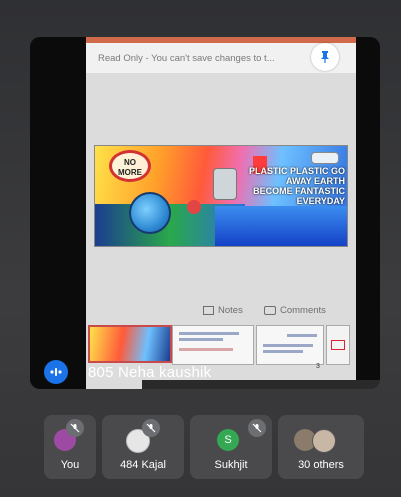  Describe the element at coordinates (325, 158) in the screenshot. I see `bottle-drawing` at that location.